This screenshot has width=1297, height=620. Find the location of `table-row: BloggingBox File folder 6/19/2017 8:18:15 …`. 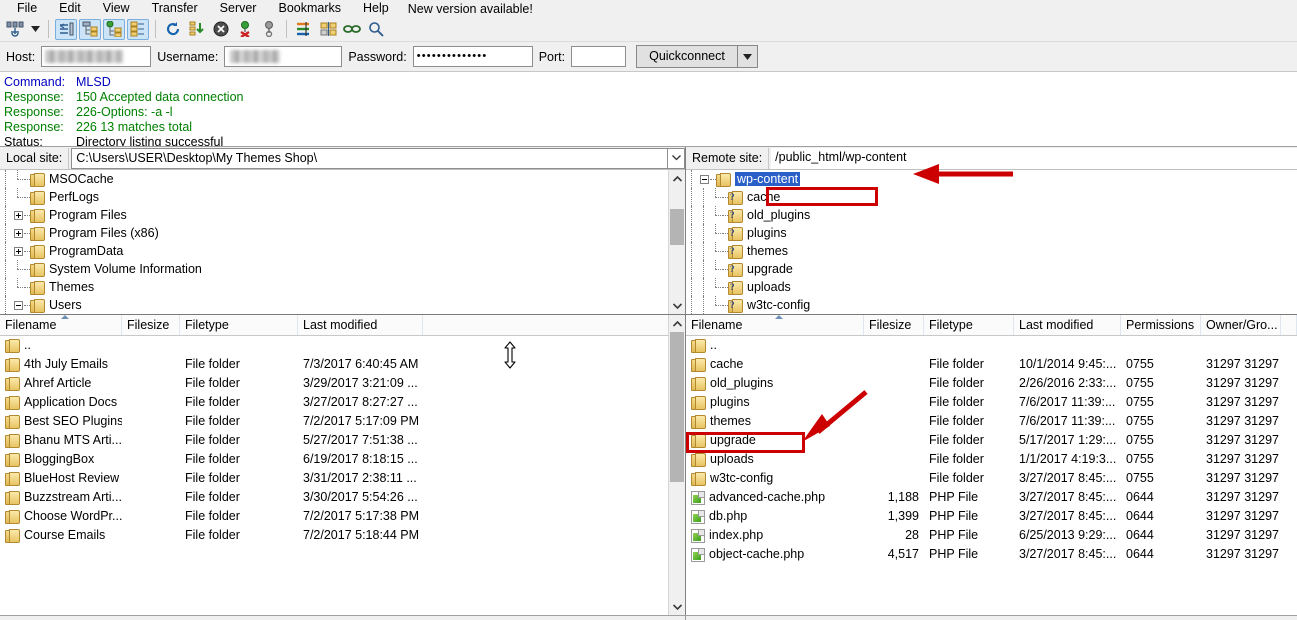

table-row: BloggingBox File folder 6/19/2017 8:18:15 … is located at coordinates (342, 459).